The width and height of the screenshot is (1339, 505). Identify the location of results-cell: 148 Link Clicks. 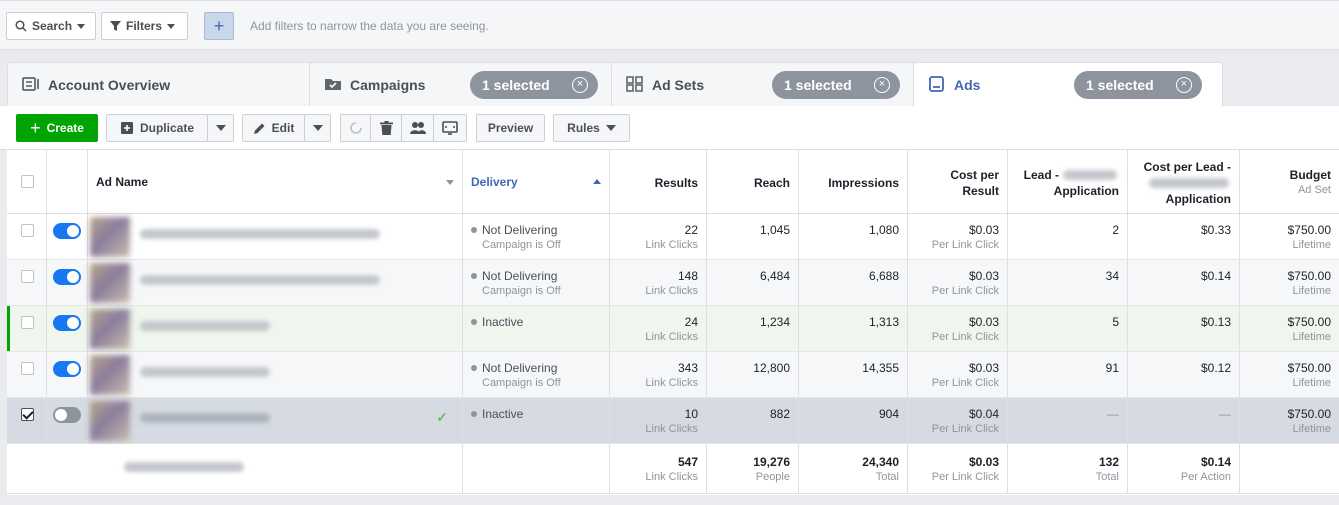
(658, 282).